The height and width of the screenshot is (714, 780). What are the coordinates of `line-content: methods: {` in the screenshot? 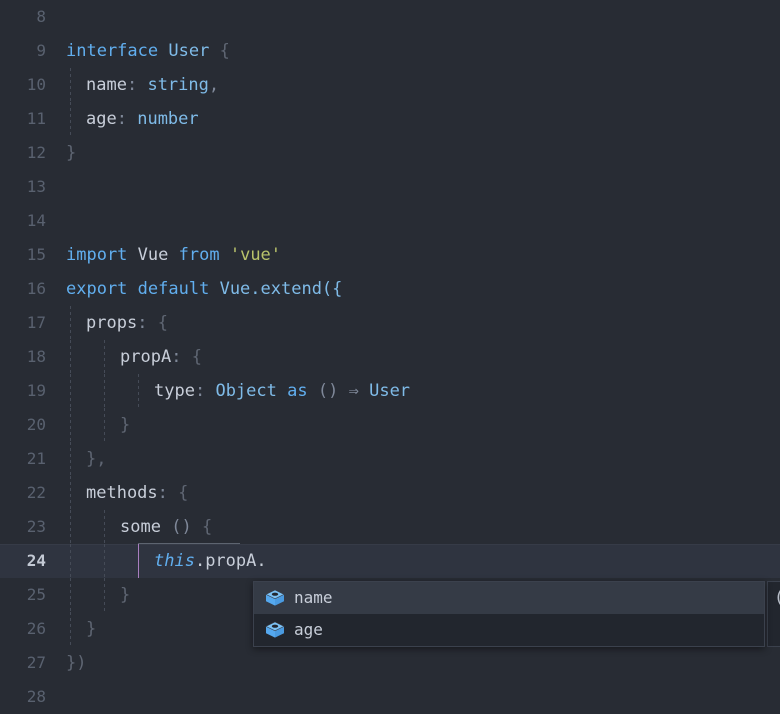 It's located at (137, 493).